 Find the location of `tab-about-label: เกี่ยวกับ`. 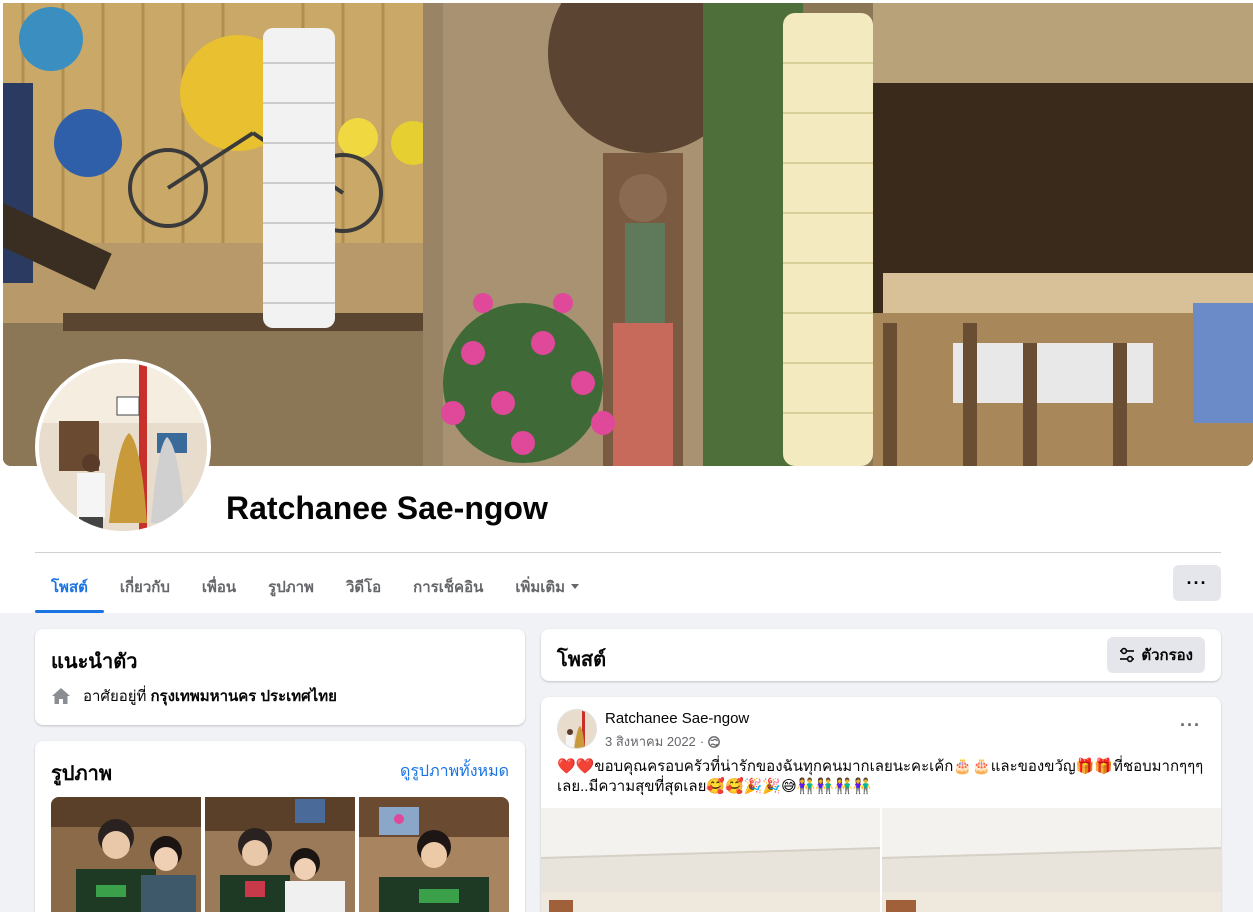

tab-about-label: เกี่ยวกับ is located at coordinates (144, 587).